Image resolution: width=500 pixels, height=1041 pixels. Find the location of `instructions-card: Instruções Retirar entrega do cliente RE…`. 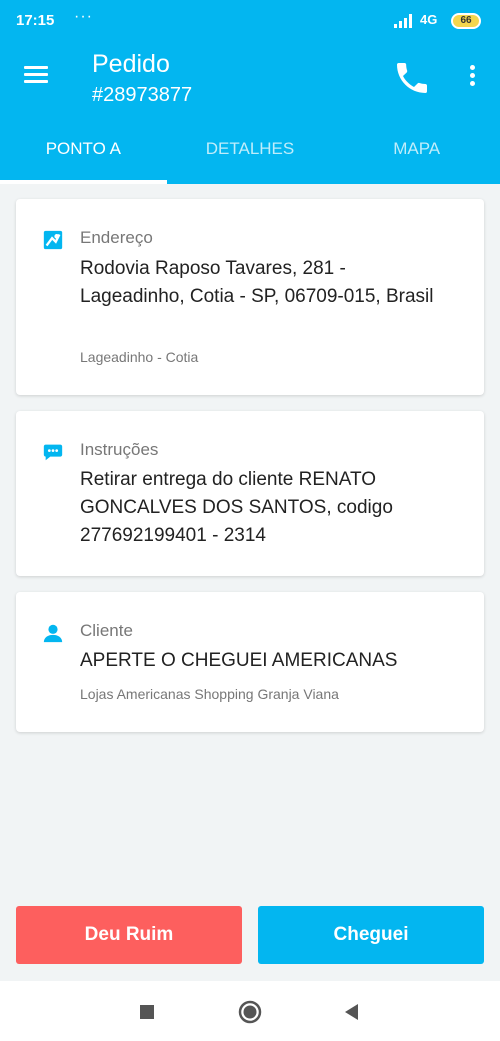

instructions-card: Instruções Retirar entrega do cliente RE… is located at coordinates (250, 493).